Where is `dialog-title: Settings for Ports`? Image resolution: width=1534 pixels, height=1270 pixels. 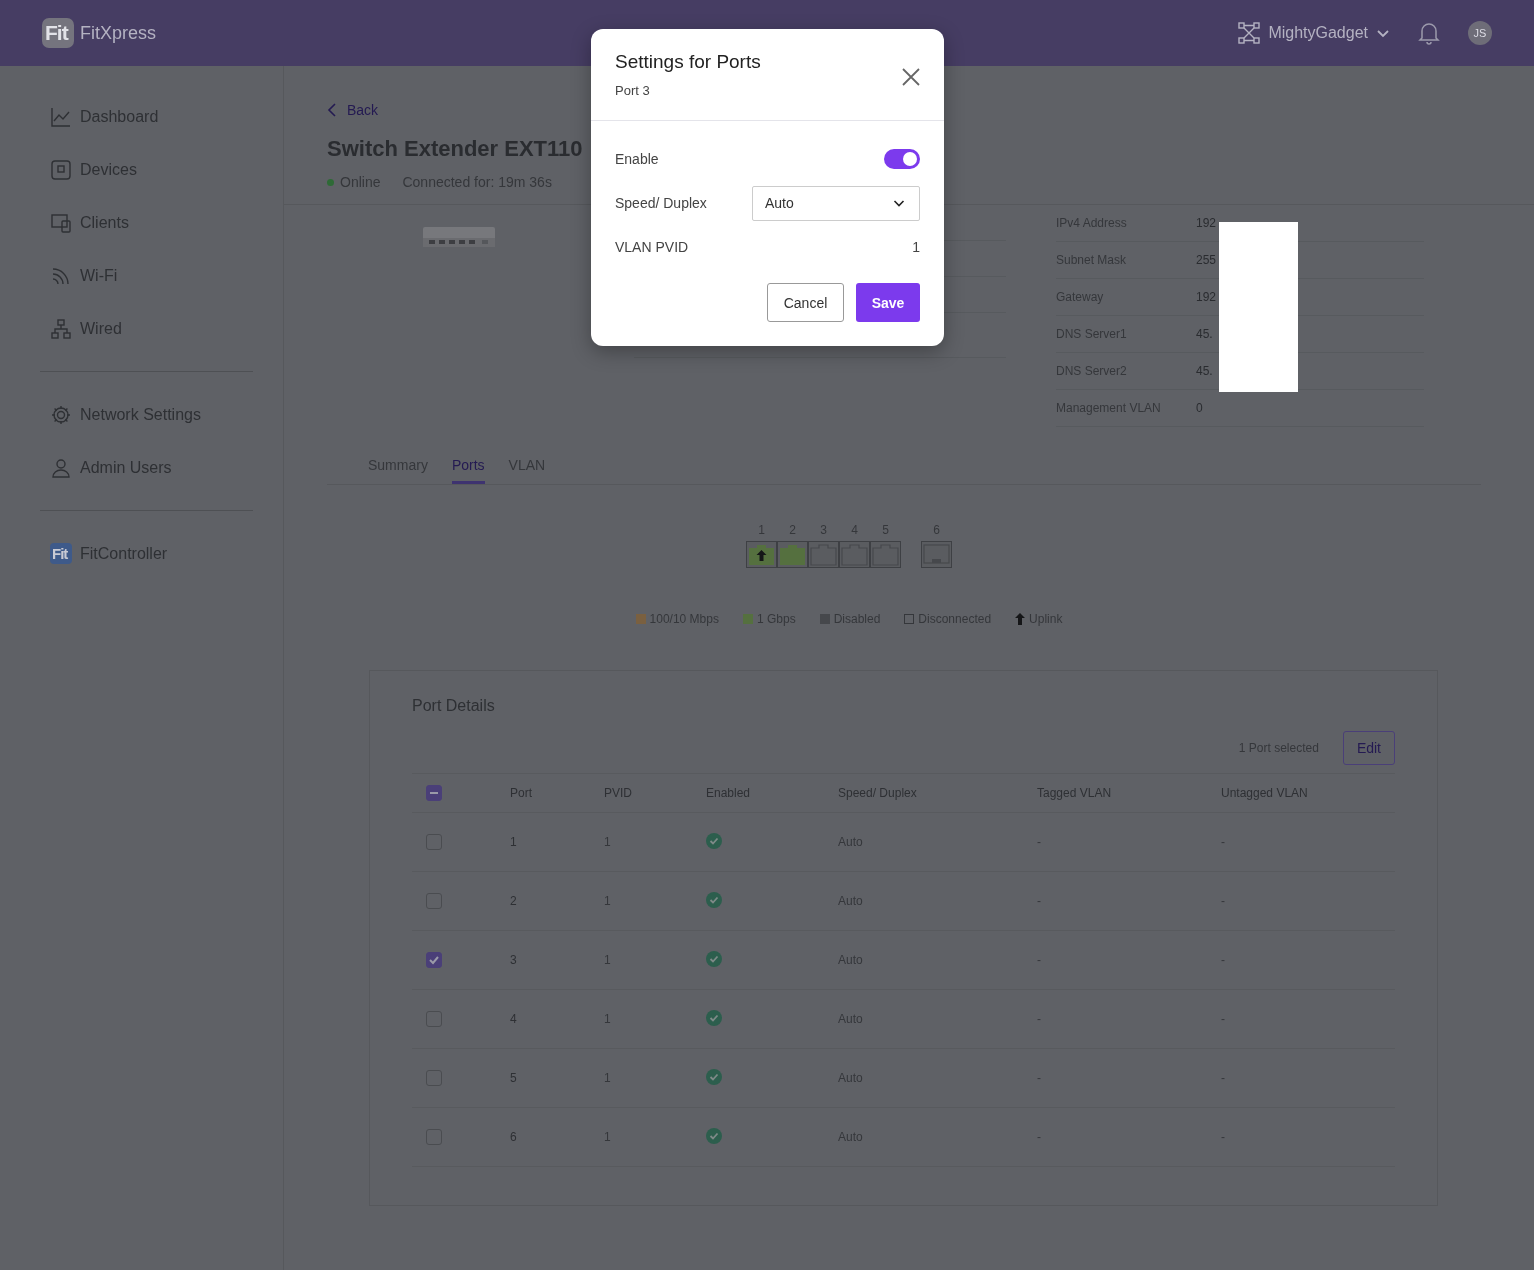 dialog-title: Settings for Ports is located at coordinates (688, 62).